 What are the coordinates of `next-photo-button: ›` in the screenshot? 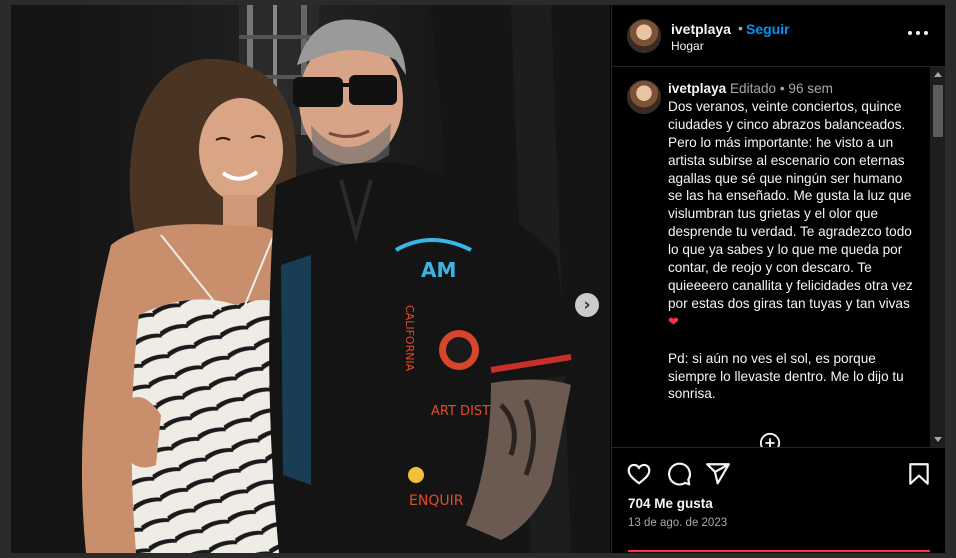 It's located at (587, 305).